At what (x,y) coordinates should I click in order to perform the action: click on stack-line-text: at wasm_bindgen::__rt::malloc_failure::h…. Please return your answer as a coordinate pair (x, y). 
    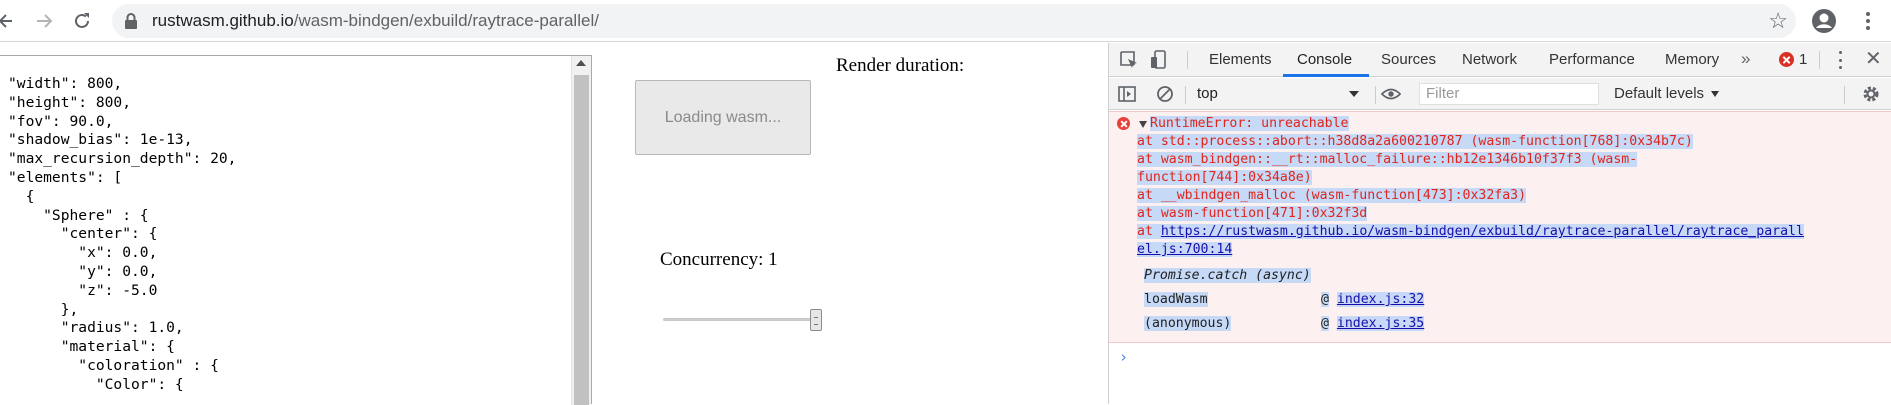
    Looking at the image, I should click on (1387, 159).